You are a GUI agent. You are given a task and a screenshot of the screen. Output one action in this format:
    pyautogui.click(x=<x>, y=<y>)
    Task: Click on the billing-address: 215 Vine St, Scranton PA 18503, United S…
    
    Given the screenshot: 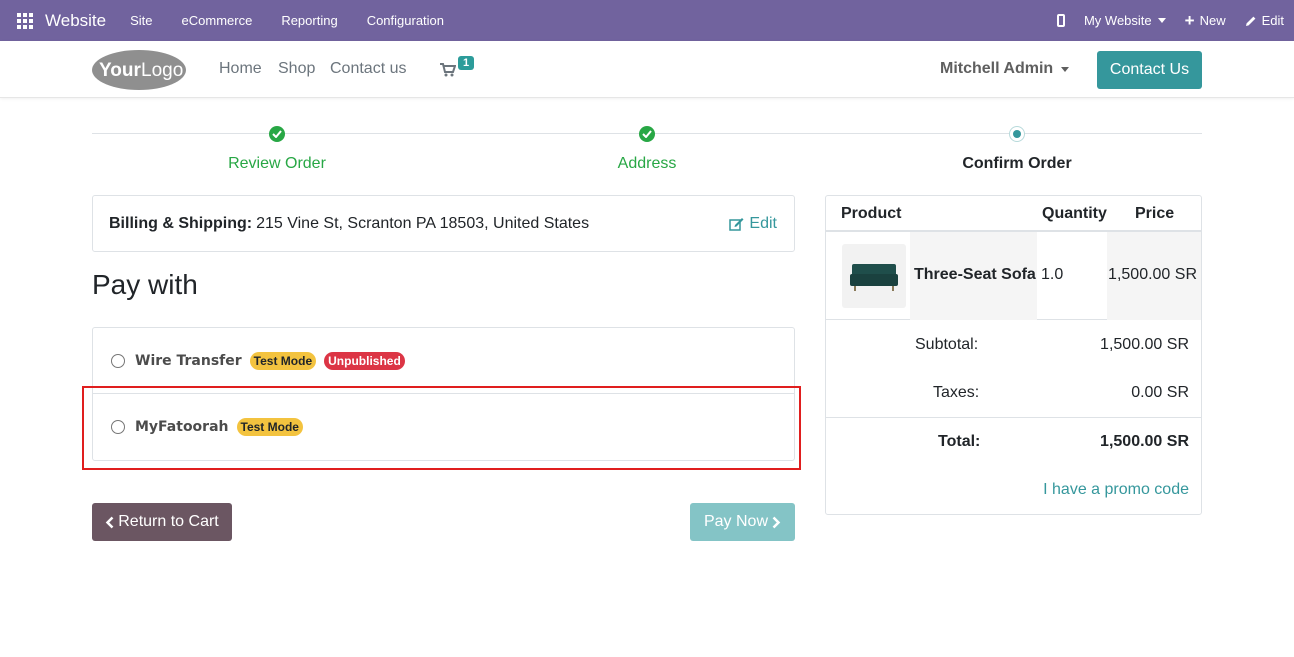 What is the action you would take?
    pyautogui.click(x=423, y=223)
    